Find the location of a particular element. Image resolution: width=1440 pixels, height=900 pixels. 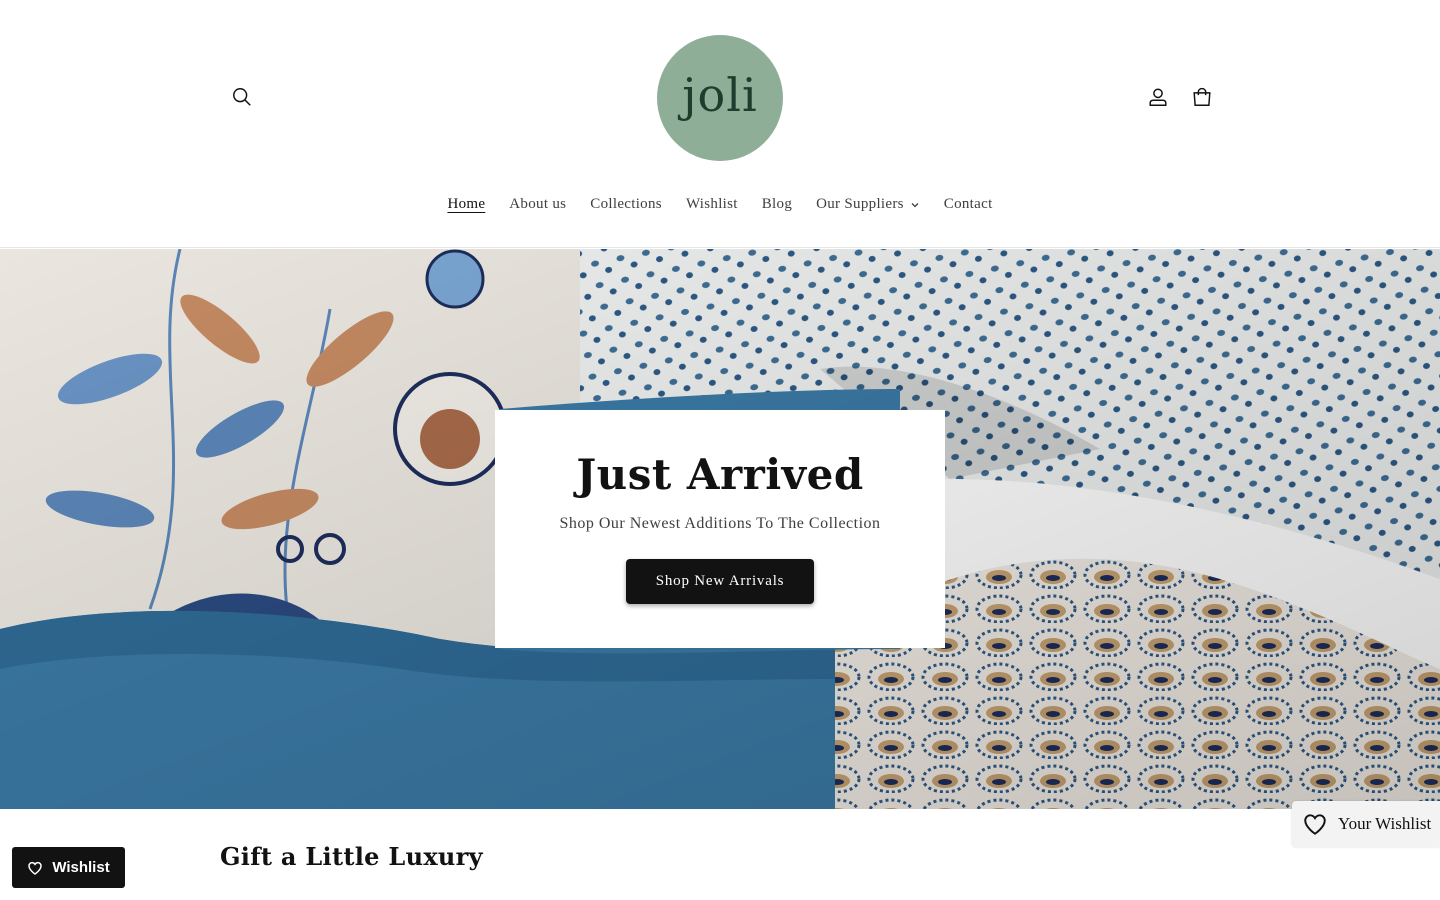

cart-icon is located at coordinates (1202, 96).